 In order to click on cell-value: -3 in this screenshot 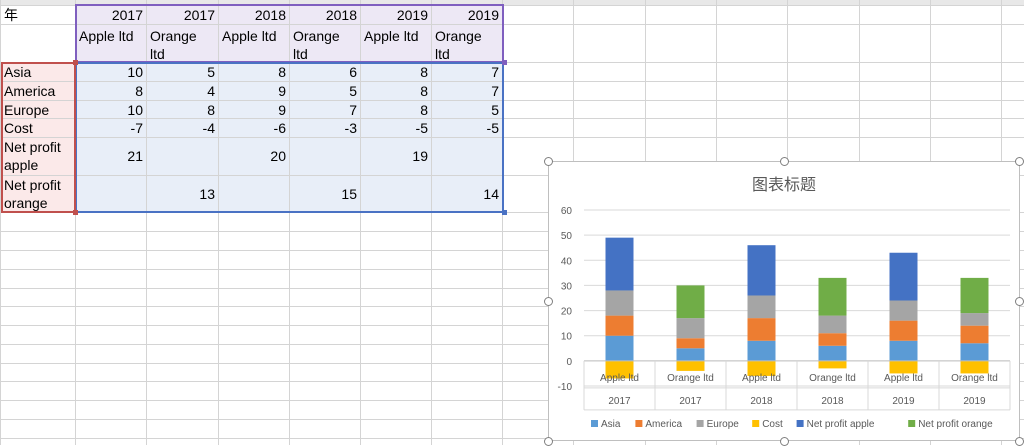, I will do `click(325, 128)`.